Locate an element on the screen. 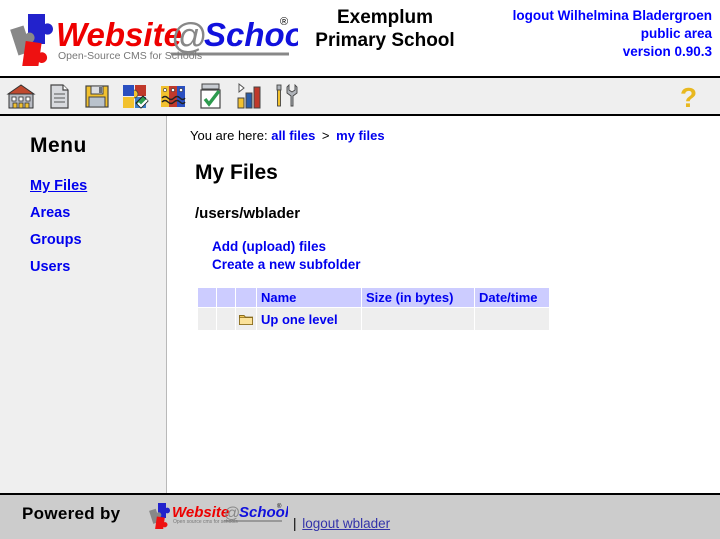 The width and height of the screenshot is (720, 539). footer-puzzle-pieces-icon is located at coordinates (159, 517).